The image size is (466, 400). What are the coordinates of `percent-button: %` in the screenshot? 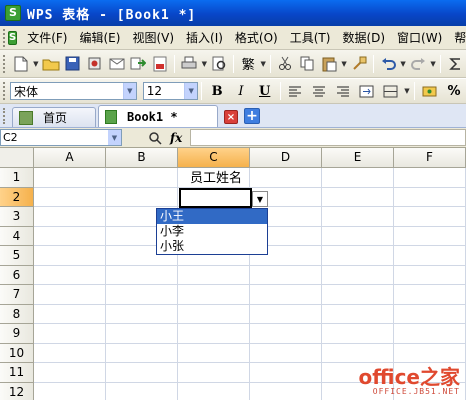 It's located at (454, 91).